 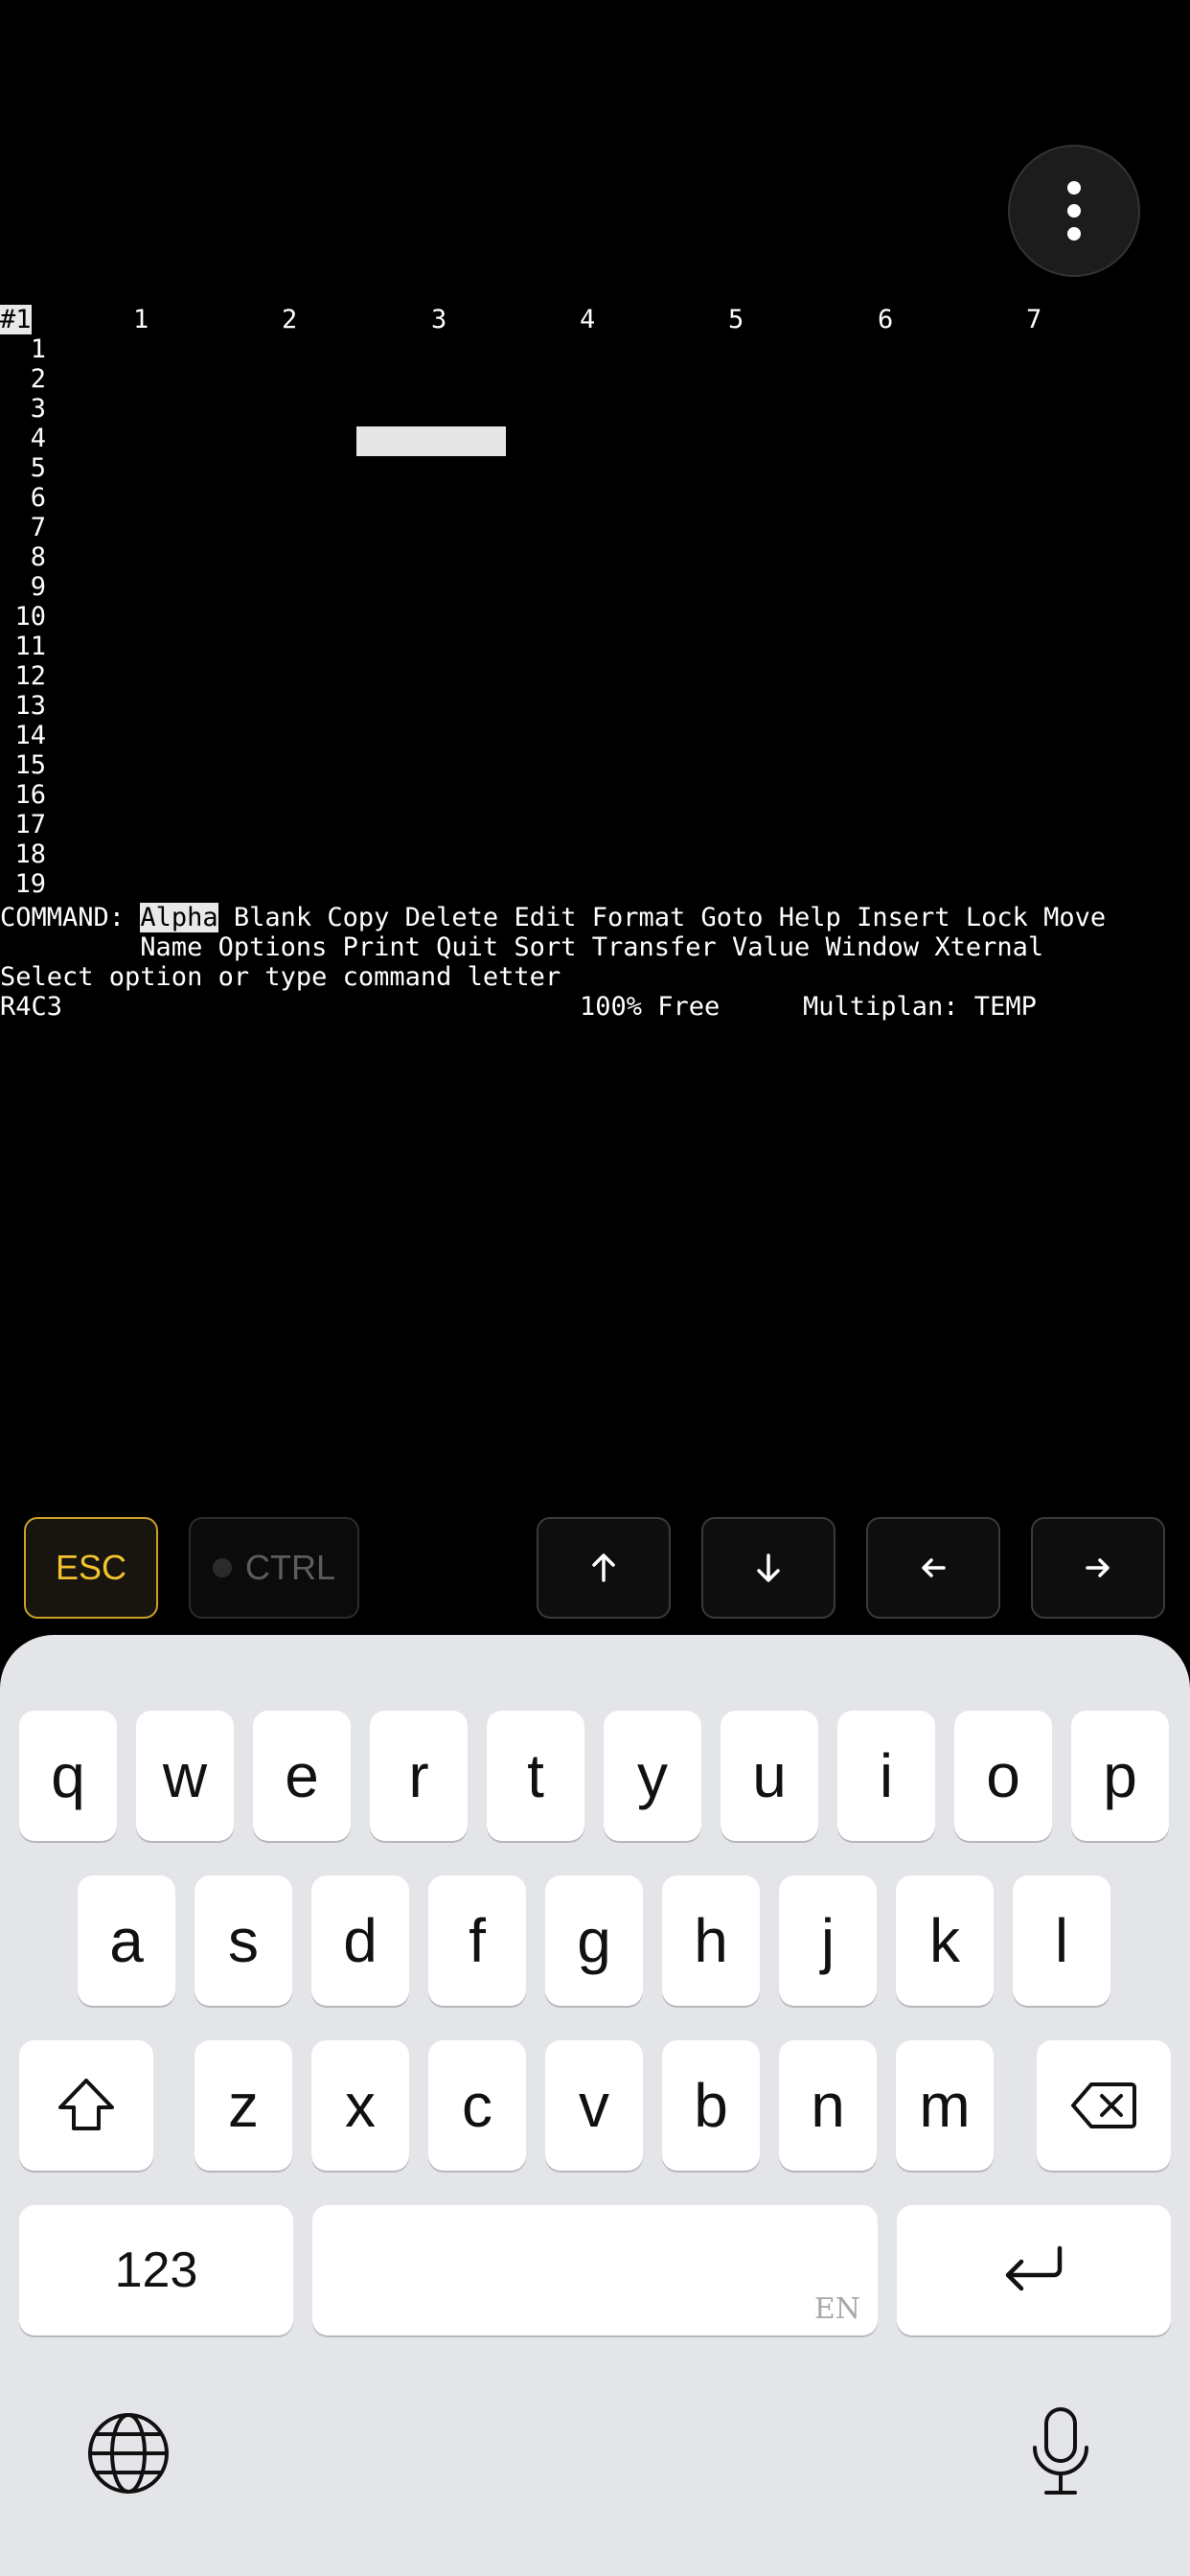 What do you see at coordinates (38, 498) in the screenshot?
I see `row-header: 6` at bounding box center [38, 498].